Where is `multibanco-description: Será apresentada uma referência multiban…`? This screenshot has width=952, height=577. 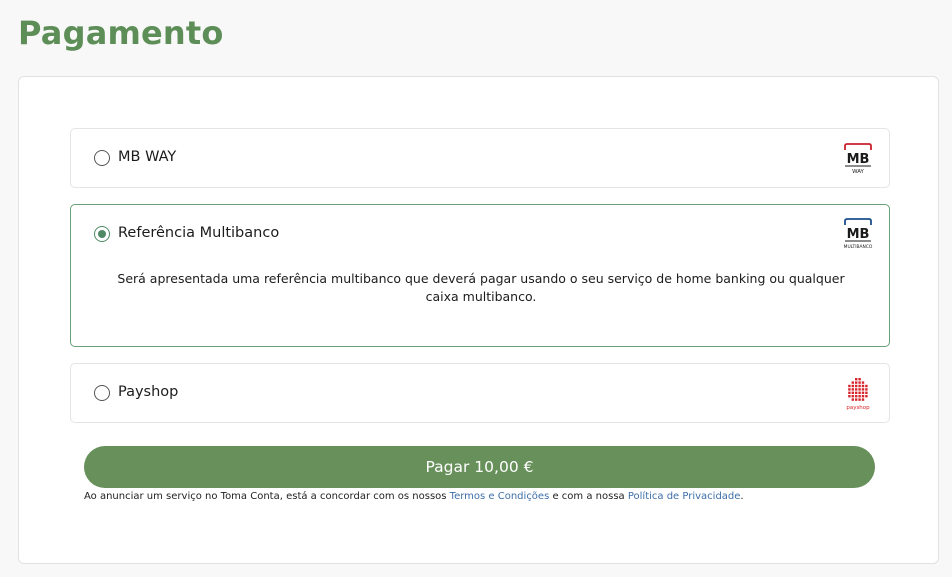 multibanco-description: Será apresentada uma referência multiban… is located at coordinates (481, 287).